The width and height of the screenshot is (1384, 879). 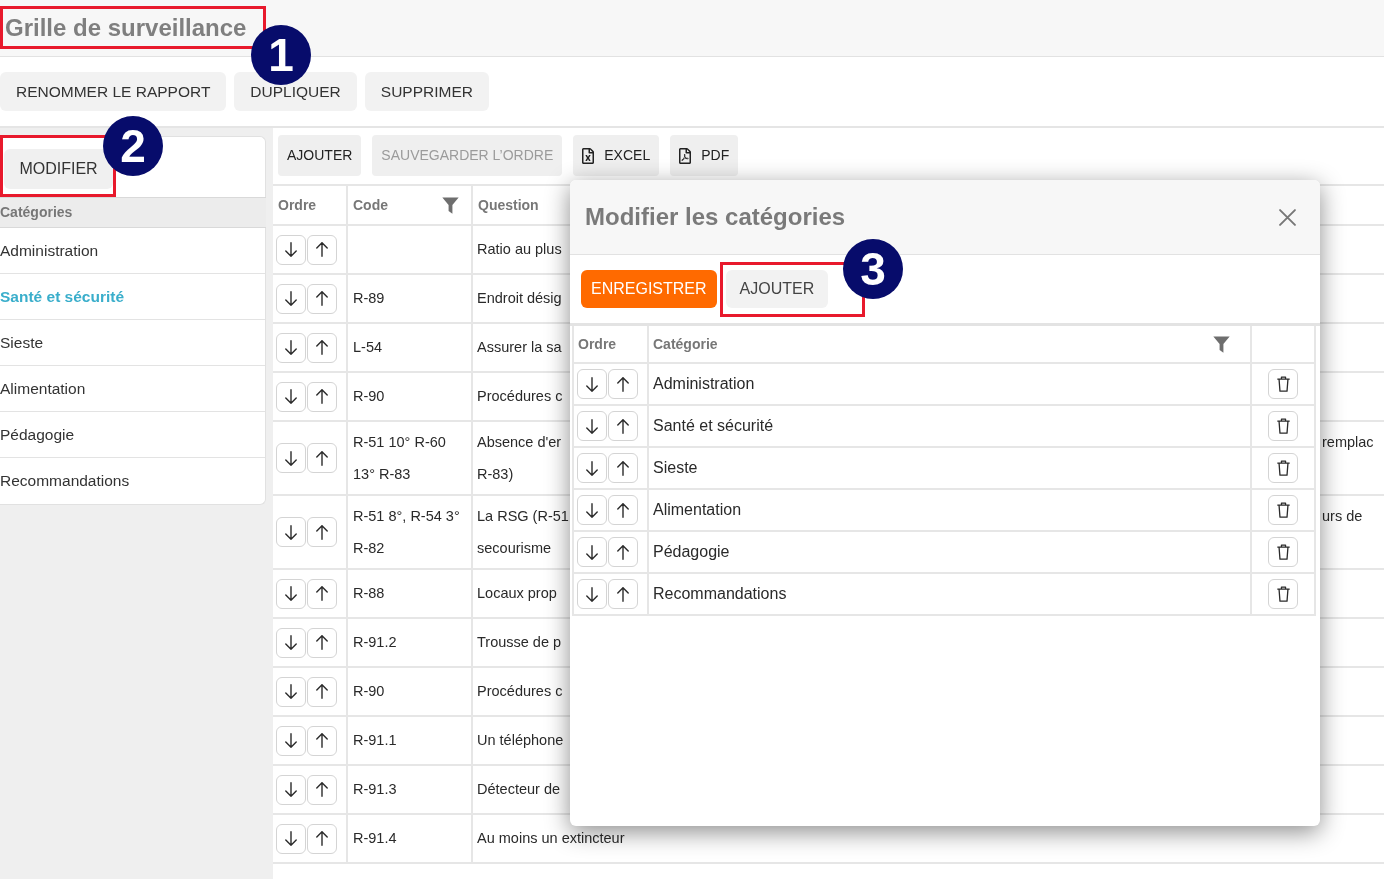 What do you see at coordinates (369, 593) in the screenshot?
I see `code-text: R-88` at bounding box center [369, 593].